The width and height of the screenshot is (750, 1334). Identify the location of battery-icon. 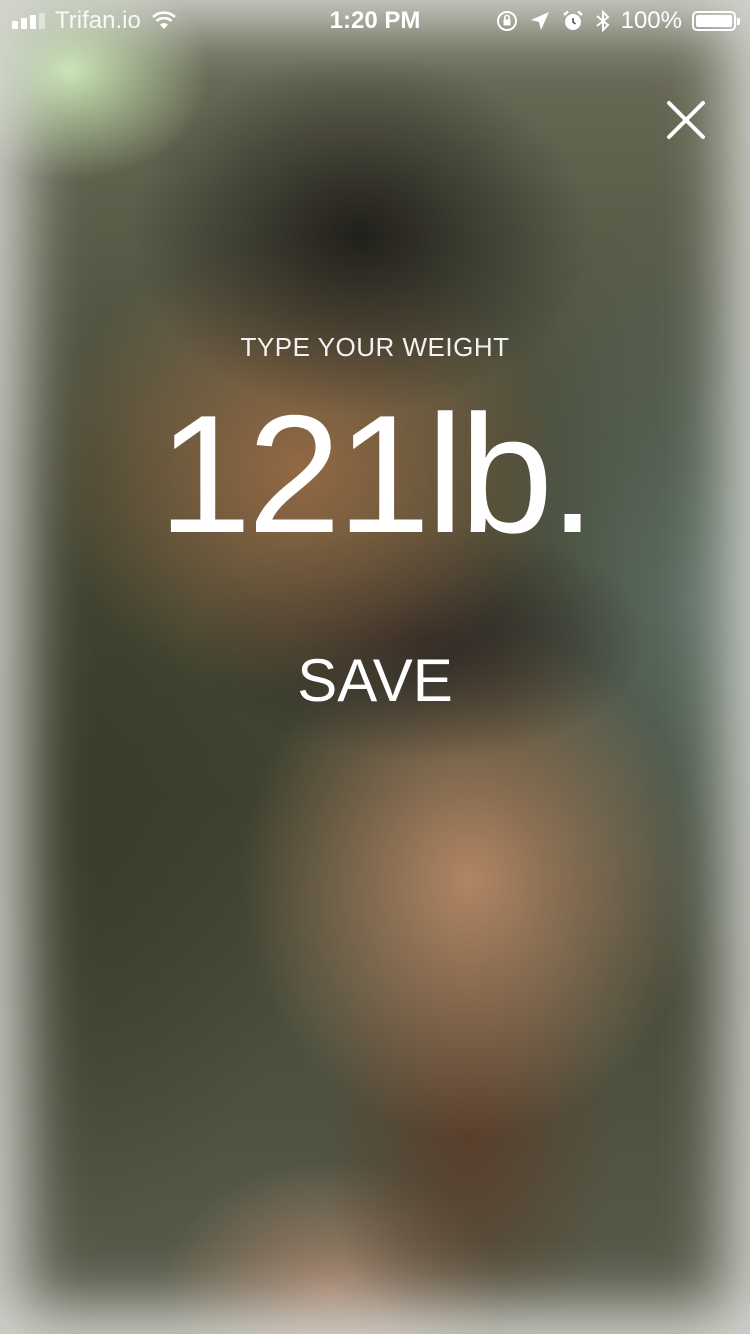
(716, 21).